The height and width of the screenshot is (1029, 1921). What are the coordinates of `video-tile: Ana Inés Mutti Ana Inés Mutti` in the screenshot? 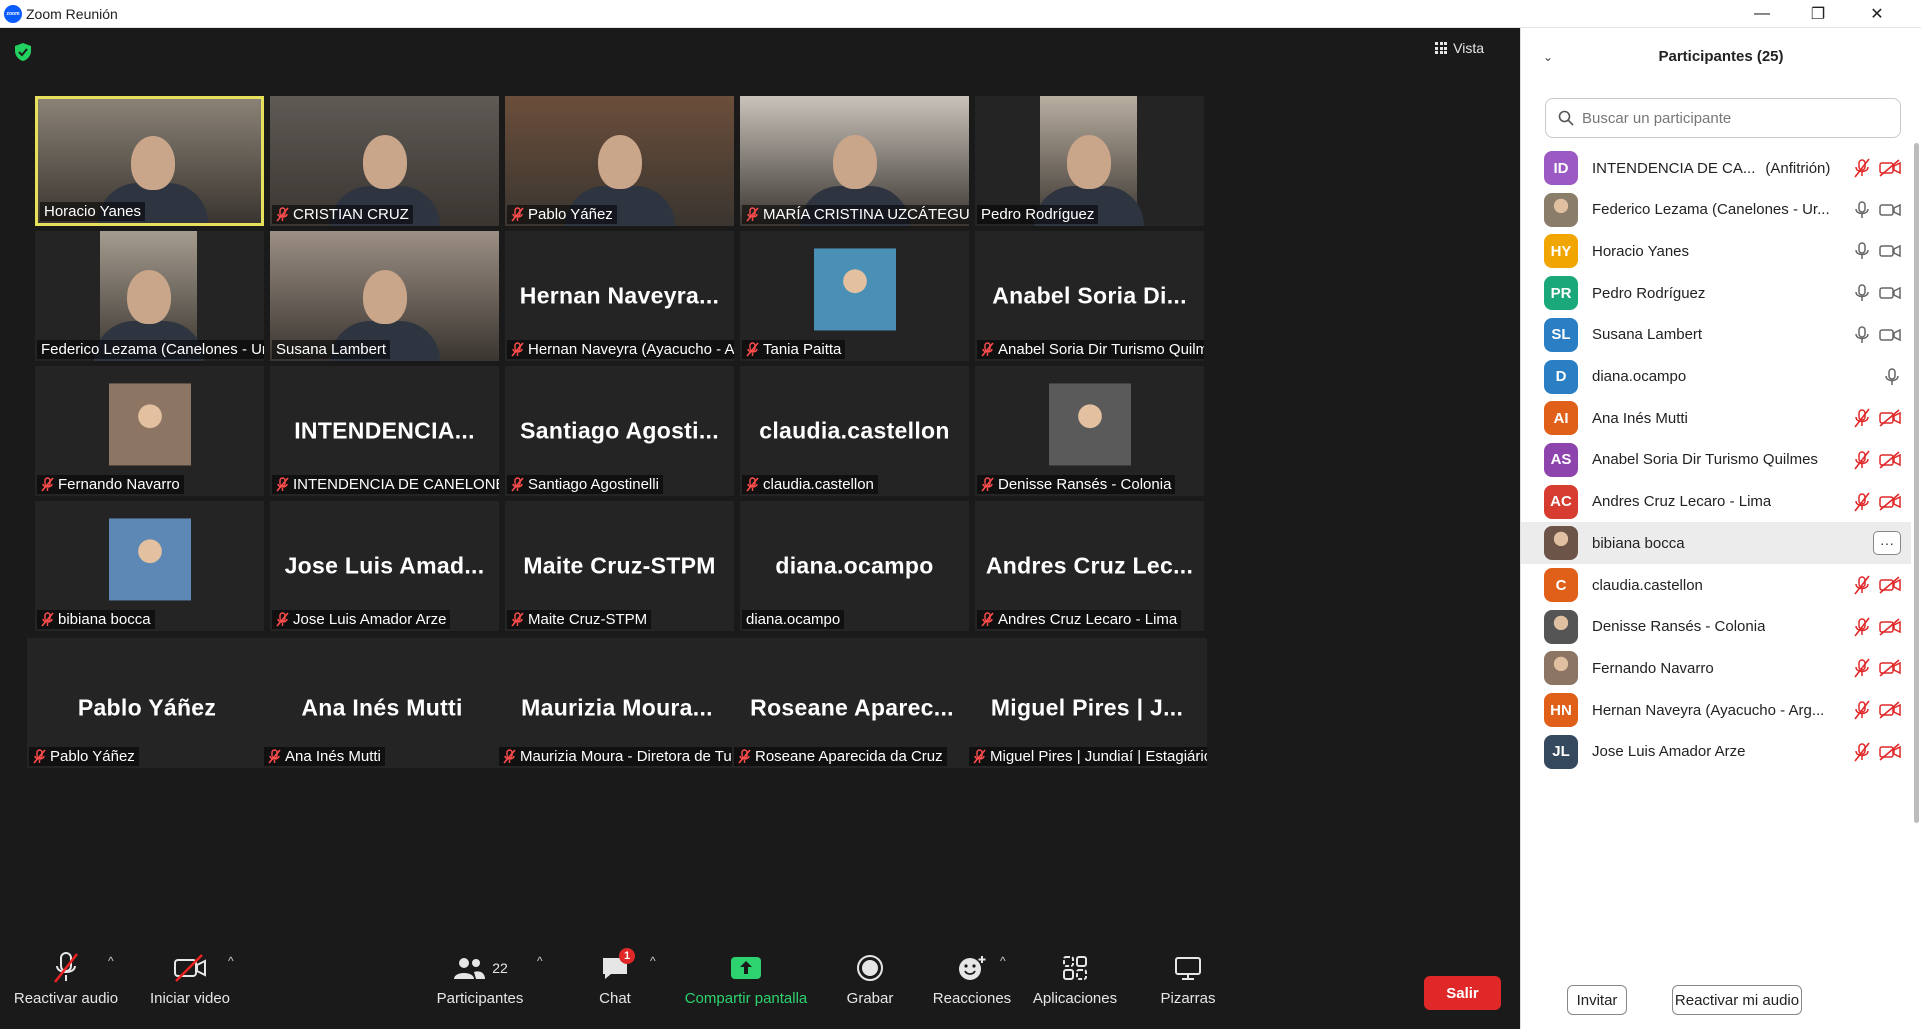 It's located at (382, 703).